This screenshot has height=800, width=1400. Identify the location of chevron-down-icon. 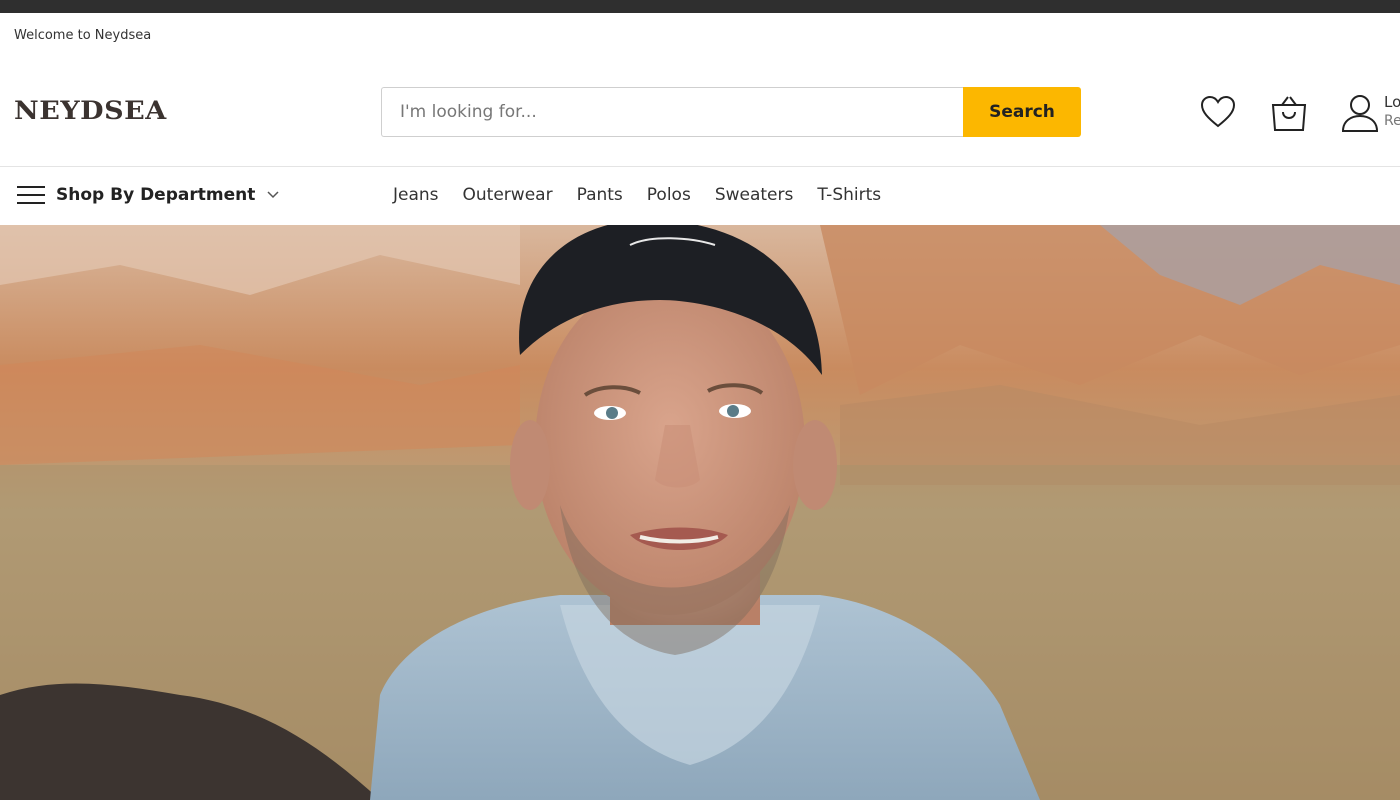
(273, 195).